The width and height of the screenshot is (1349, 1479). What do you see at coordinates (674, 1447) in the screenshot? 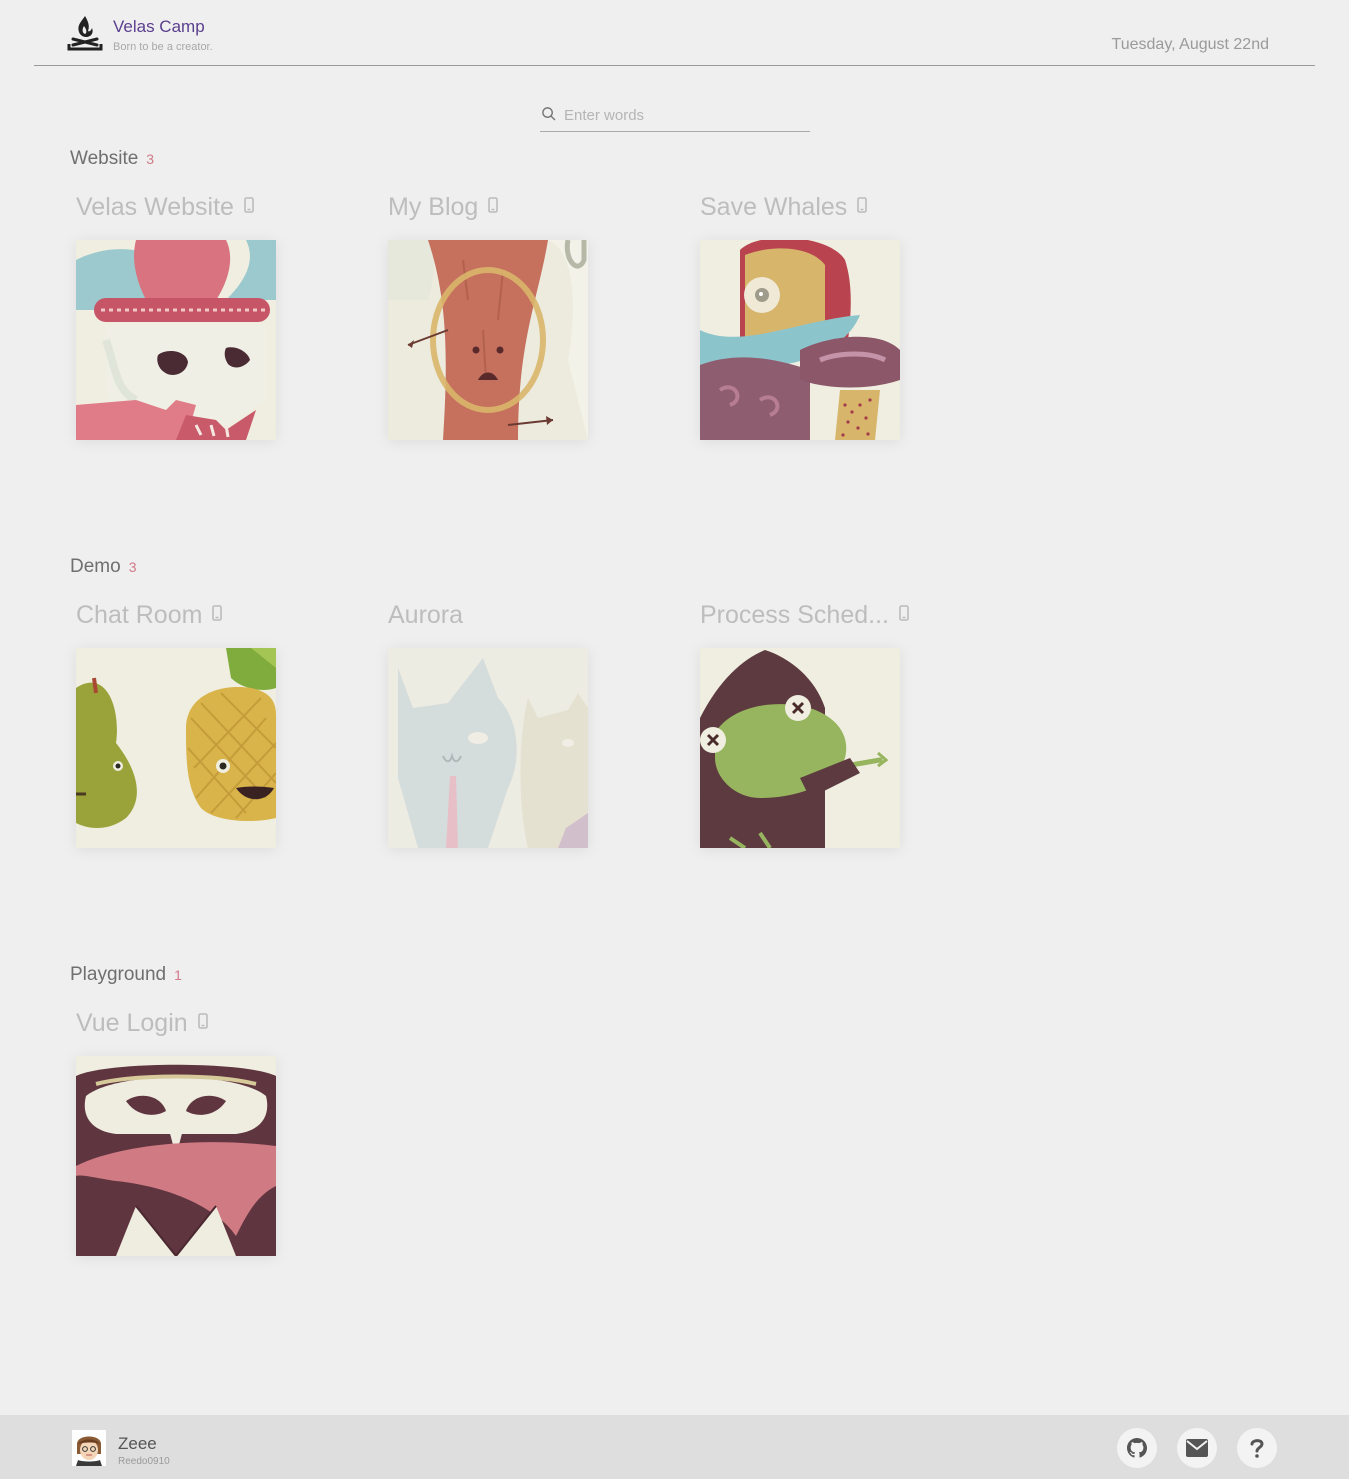
I see `footer: Zeee Reedo0910` at bounding box center [674, 1447].